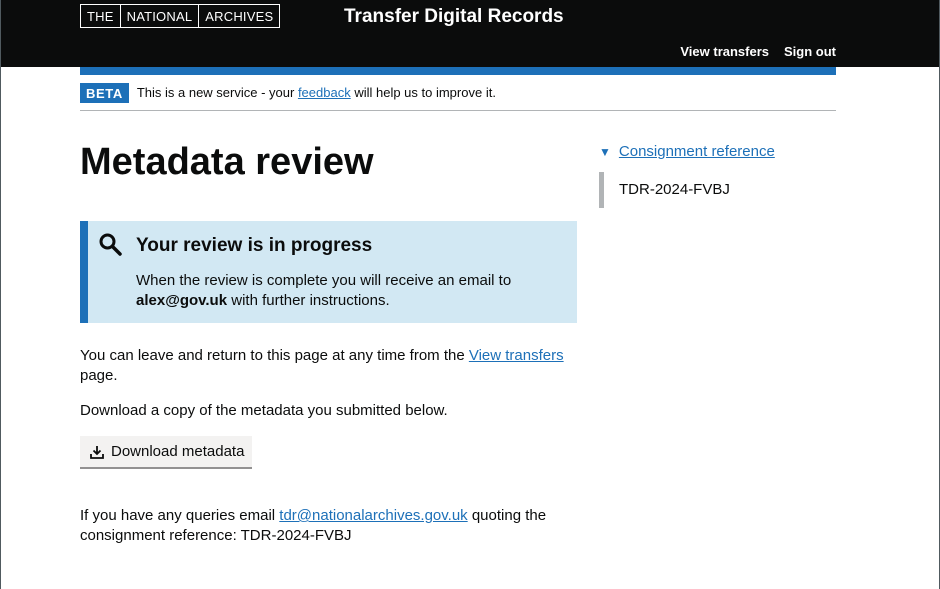 This screenshot has width=940, height=589. Describe the element at coordinates (810, 51) in the screenshot. I see `nav-sign-out-link: Sign out` at that location.